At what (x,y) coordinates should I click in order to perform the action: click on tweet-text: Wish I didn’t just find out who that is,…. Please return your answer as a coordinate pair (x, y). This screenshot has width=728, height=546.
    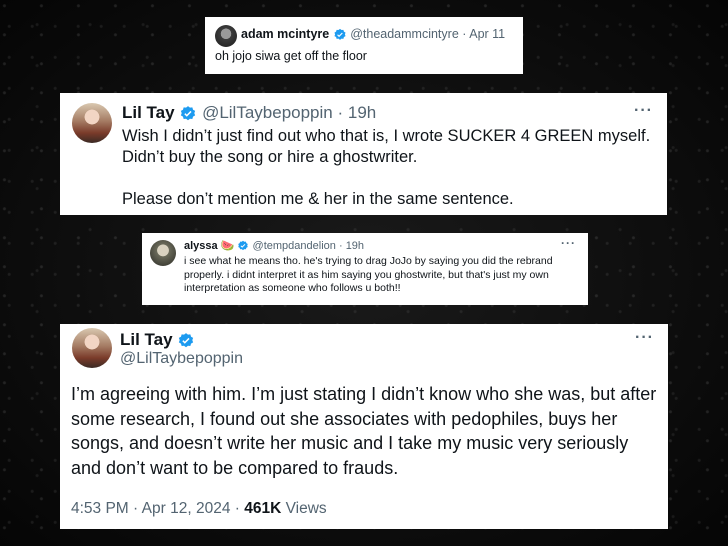
    Looking at the image, I should click on (386, 168).